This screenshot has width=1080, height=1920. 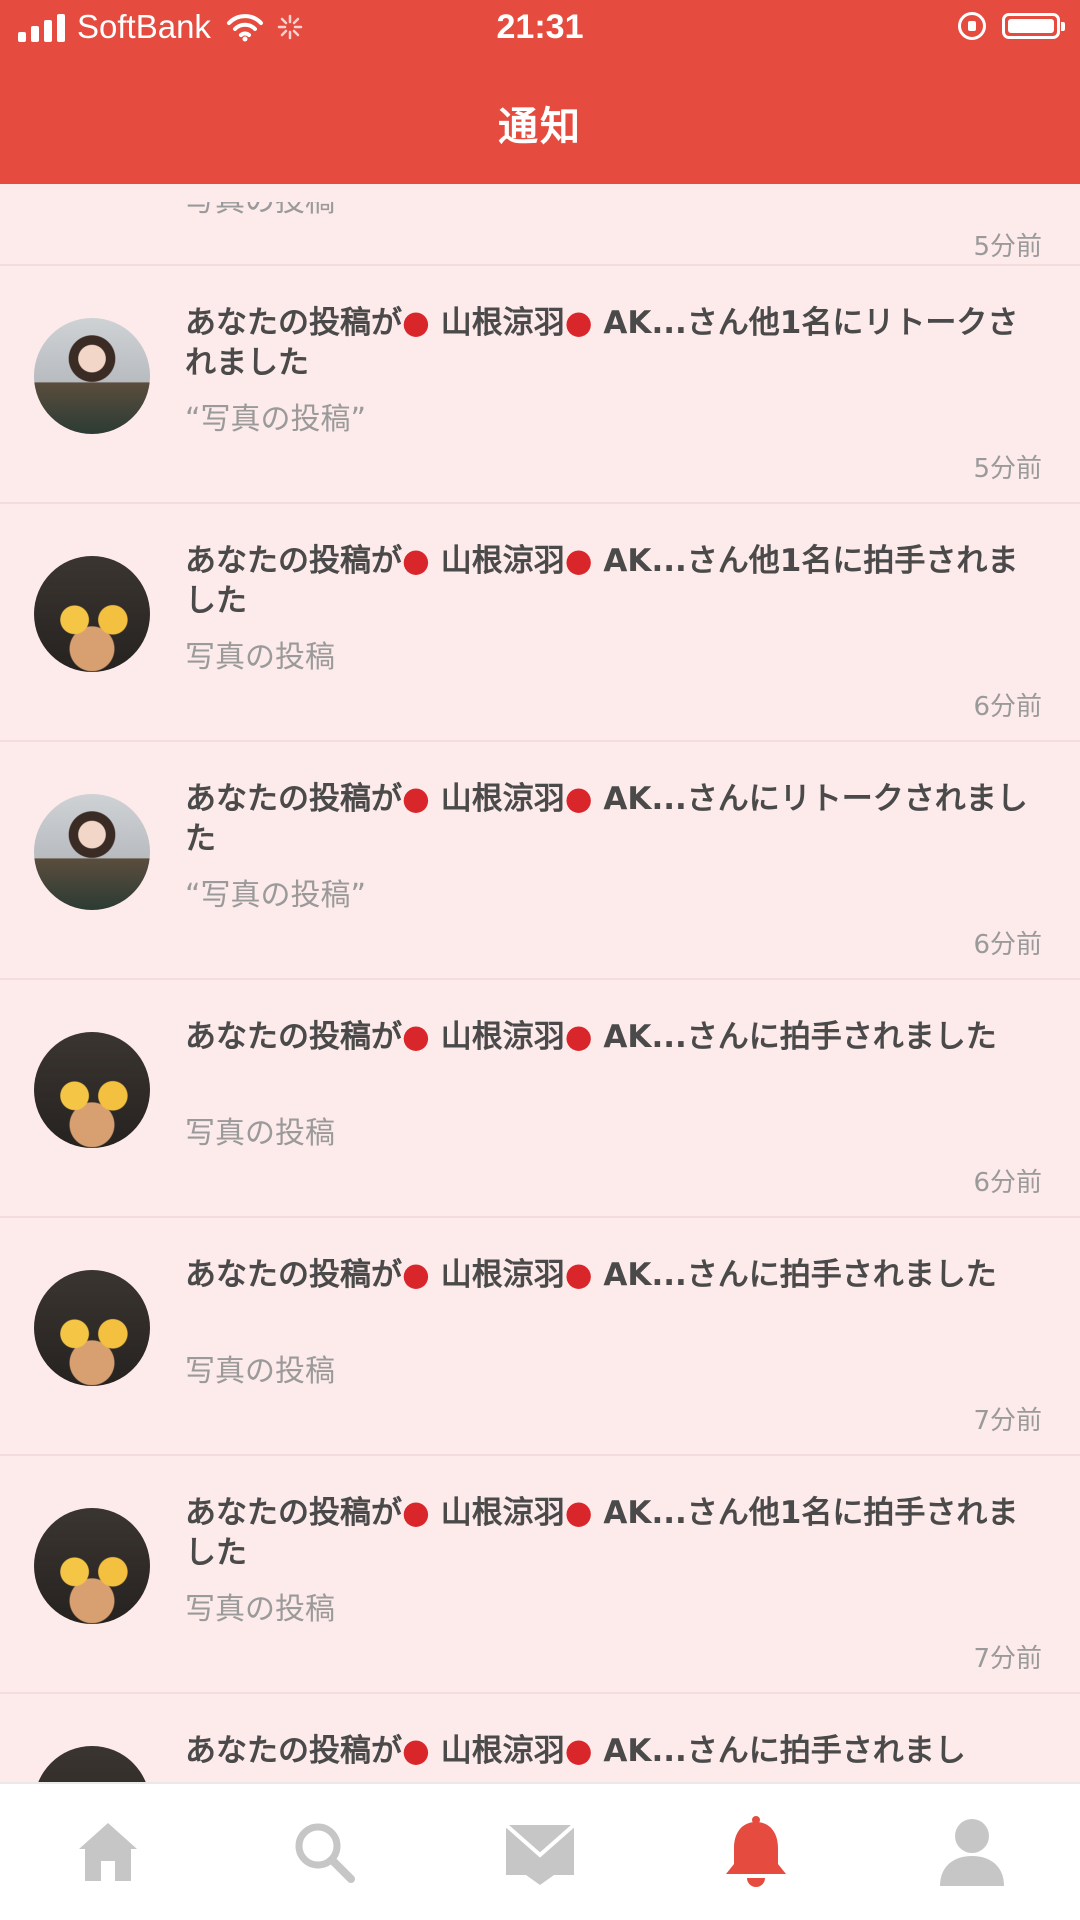 What do you see at coordinates (1033, 26) in the screenshot?
I see `battery-icon` at bounding box center [1033, 26].